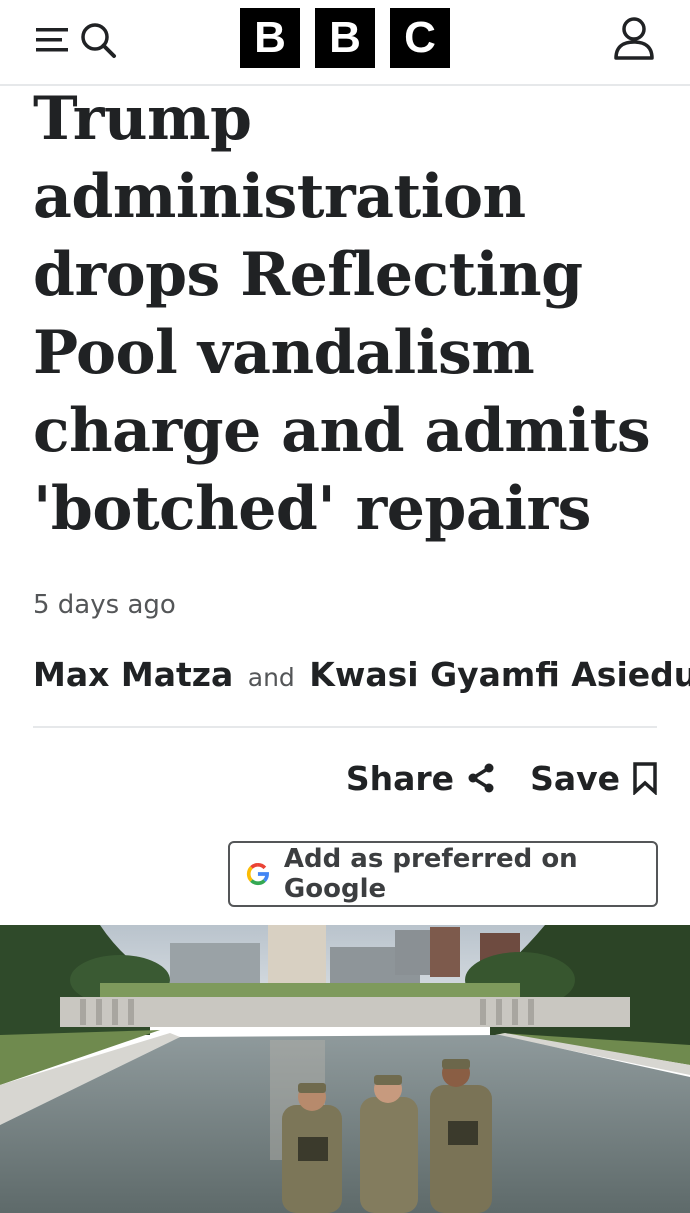 Image resolution: width=690 pixels, height=1213 pixels. I want to click on account-icon, so click(634, 38).